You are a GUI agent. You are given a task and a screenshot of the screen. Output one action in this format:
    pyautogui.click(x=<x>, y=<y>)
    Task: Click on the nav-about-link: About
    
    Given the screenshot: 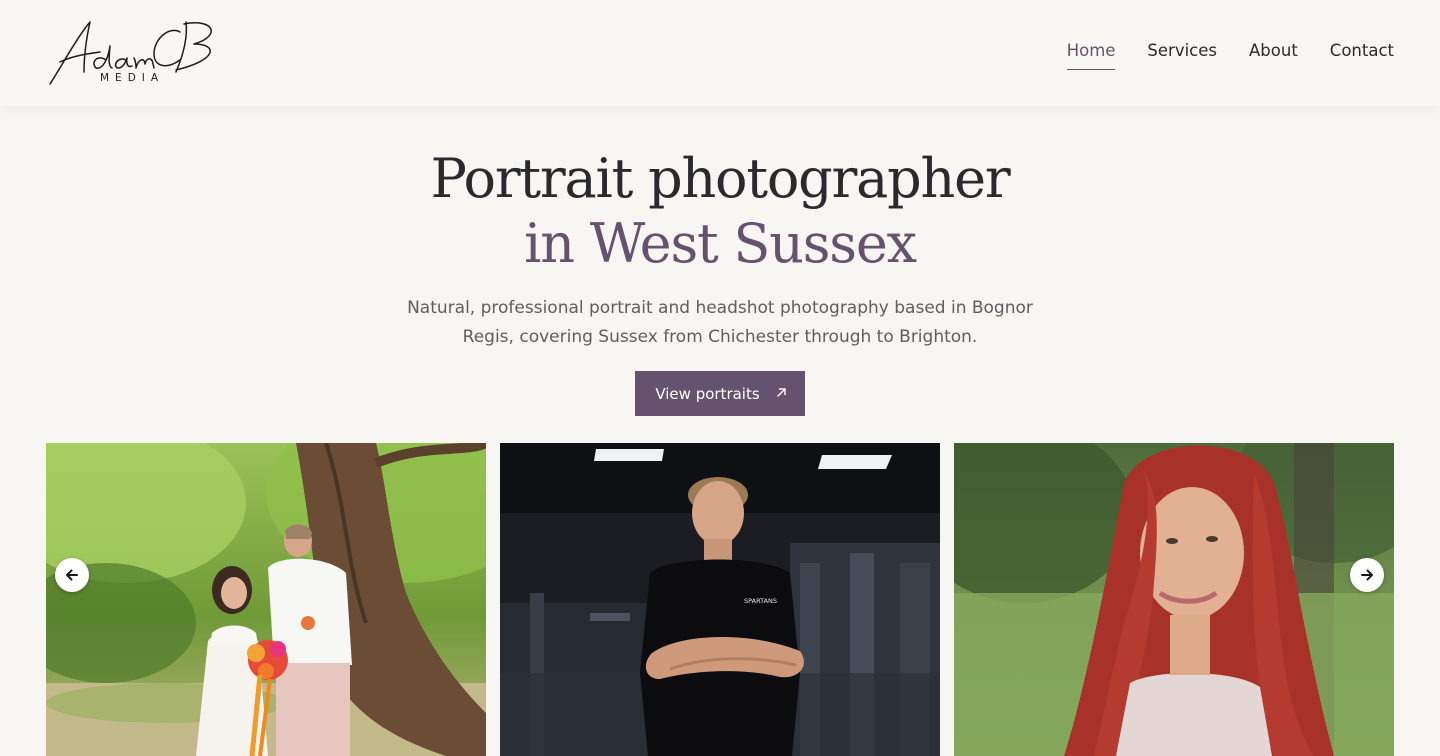 What is the action you would take?
    pyautogui.click(x=1273, y=55)
    